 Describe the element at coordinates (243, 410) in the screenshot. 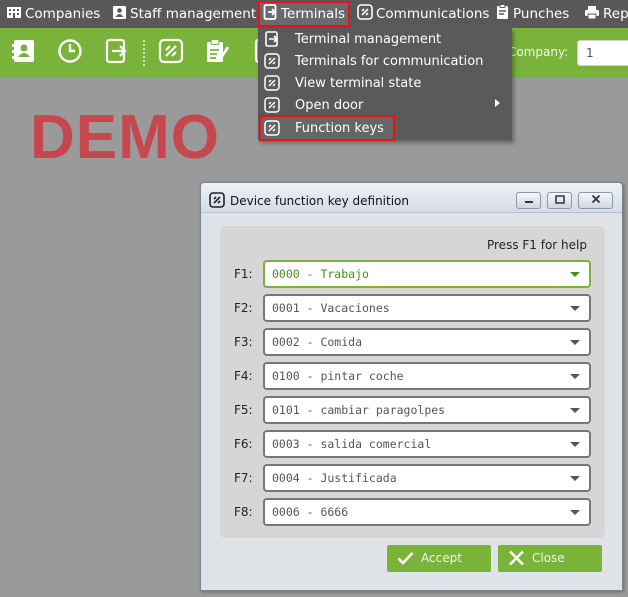

I see `function-key-label: F5:` at that location.